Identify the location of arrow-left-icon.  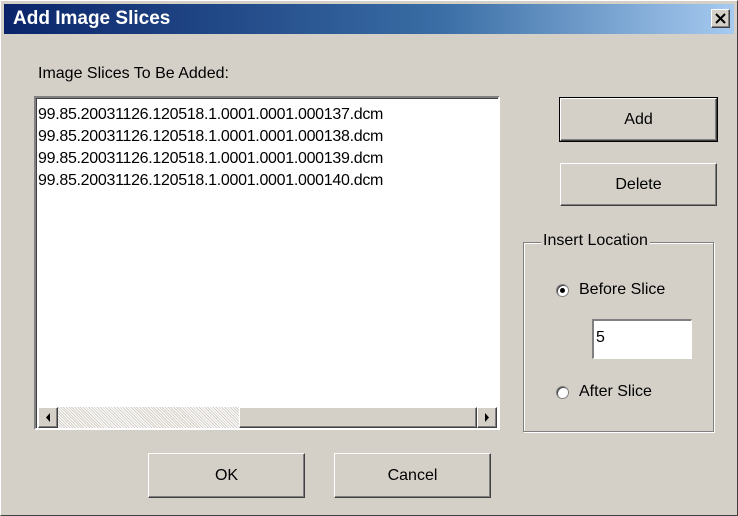
(48, 417).